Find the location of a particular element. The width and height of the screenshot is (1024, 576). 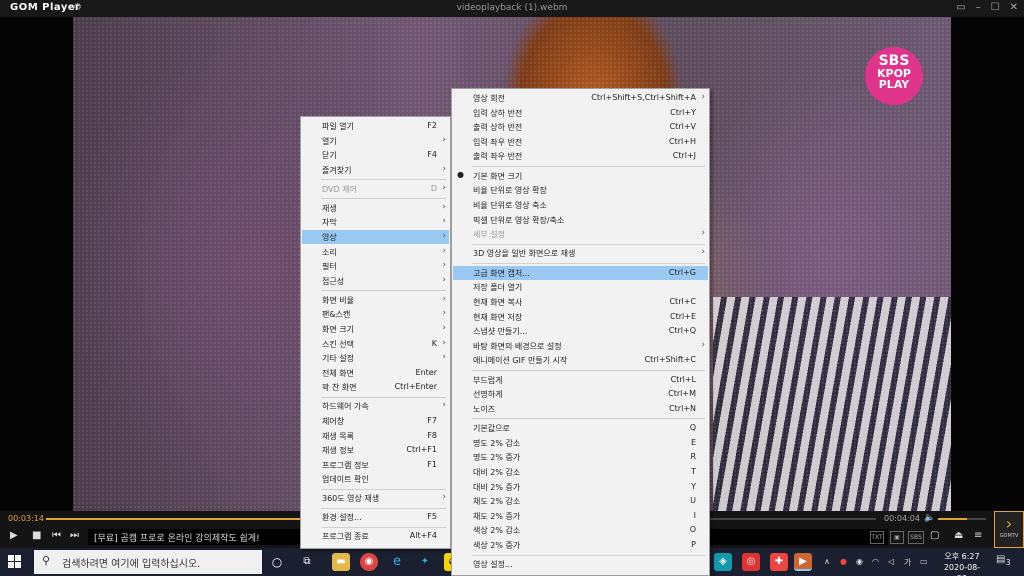

menu-item-스냅샷-만들기: 스냅샷 만들기... Ctrl+Q is located at coordinates (580, 331).